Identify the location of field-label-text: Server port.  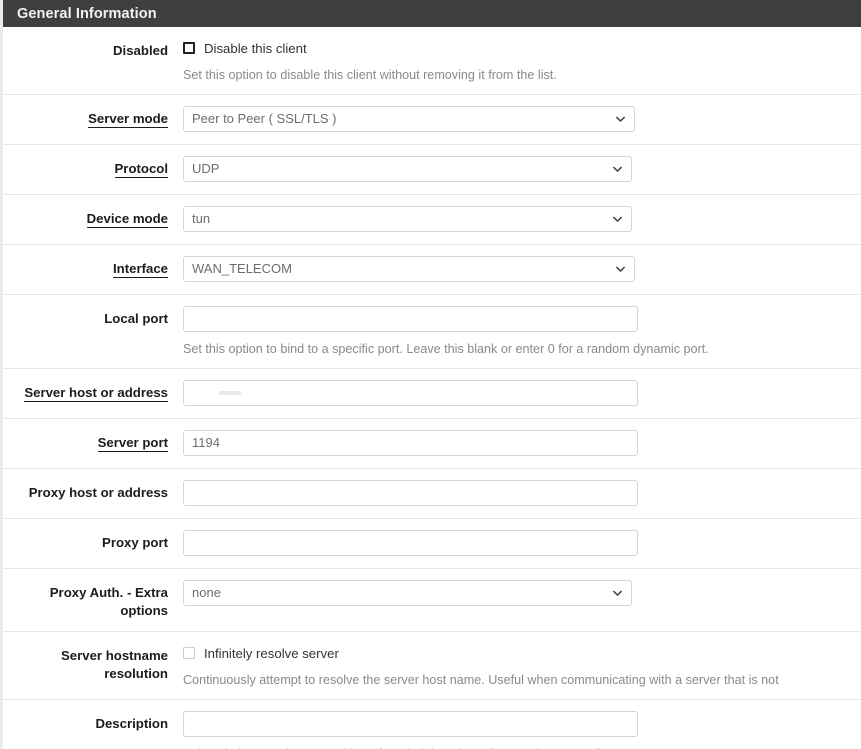
(132, 443).